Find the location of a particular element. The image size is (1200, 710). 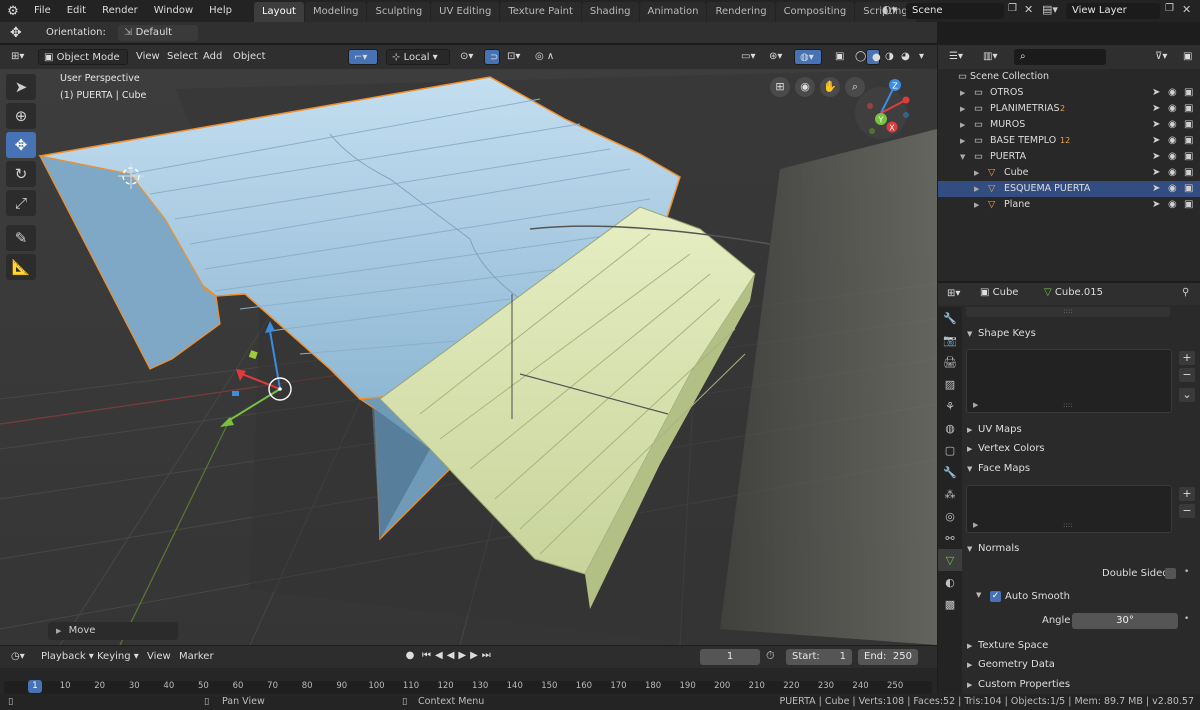

shading-options-icon: ▾ is located at coordinates (921, 57).